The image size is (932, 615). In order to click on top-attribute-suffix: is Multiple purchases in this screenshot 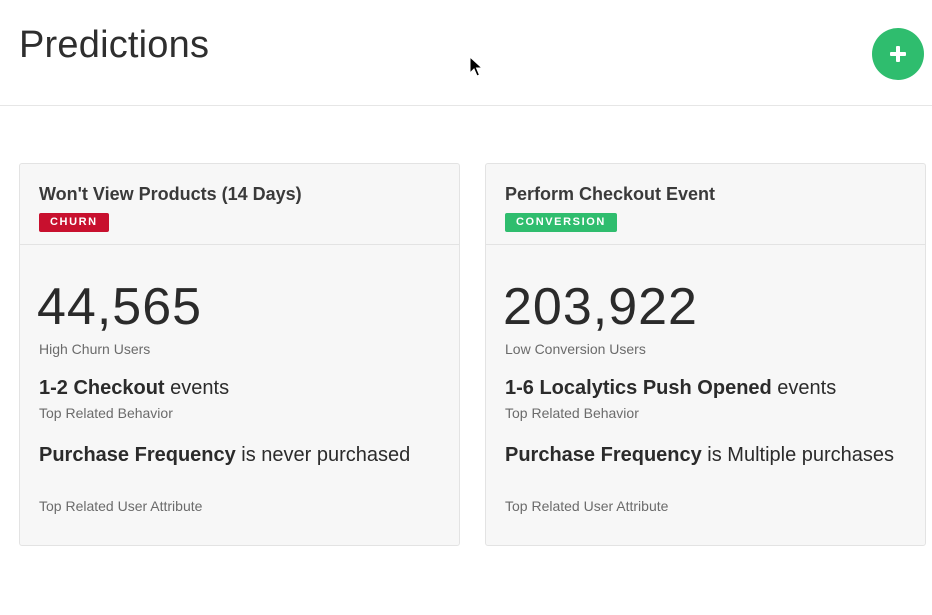, I will do `click(798, 455)`.